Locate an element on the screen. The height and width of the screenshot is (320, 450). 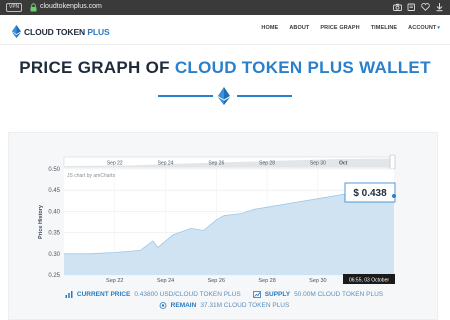
scrollbar-grip is located at coordinates (392, 162).